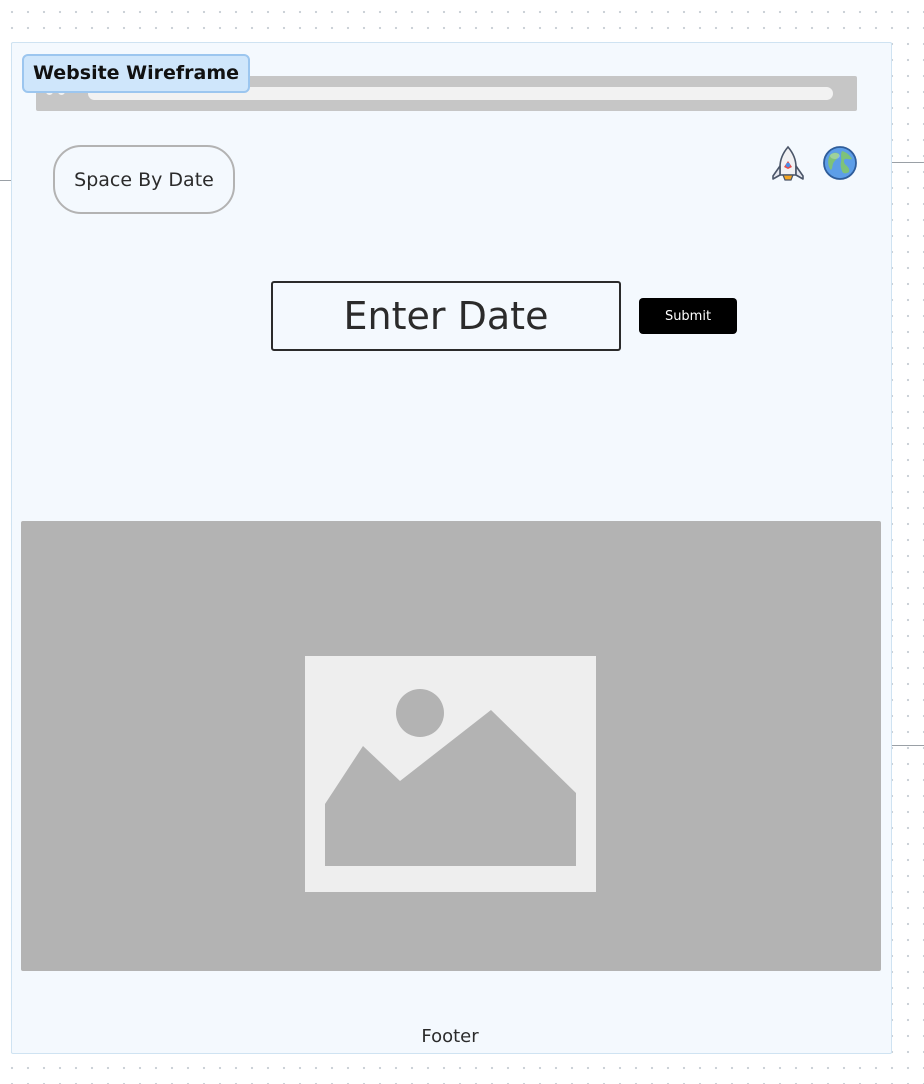  I want to click on rocket-icon, so click(788, 164).